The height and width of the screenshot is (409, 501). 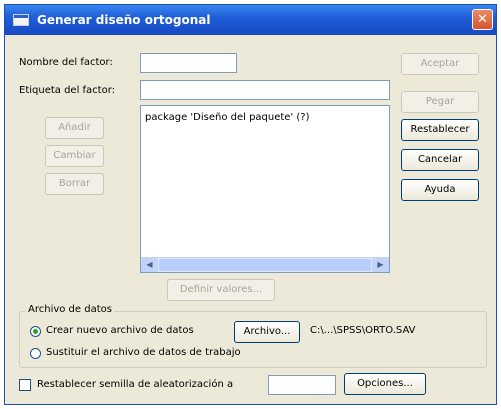 I want to click on paste-button: Pegar, so click(x=440, y=102).